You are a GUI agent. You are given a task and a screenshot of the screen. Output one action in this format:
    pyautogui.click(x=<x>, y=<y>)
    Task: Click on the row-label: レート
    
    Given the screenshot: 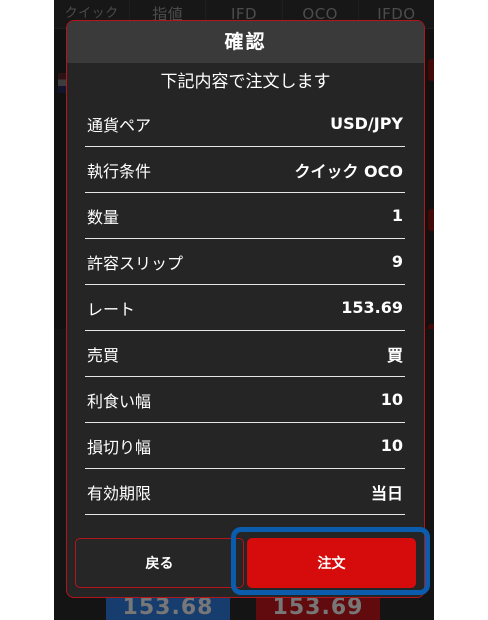 What is the action you would take?
    pyautogui.click(x=111, y=309)
    